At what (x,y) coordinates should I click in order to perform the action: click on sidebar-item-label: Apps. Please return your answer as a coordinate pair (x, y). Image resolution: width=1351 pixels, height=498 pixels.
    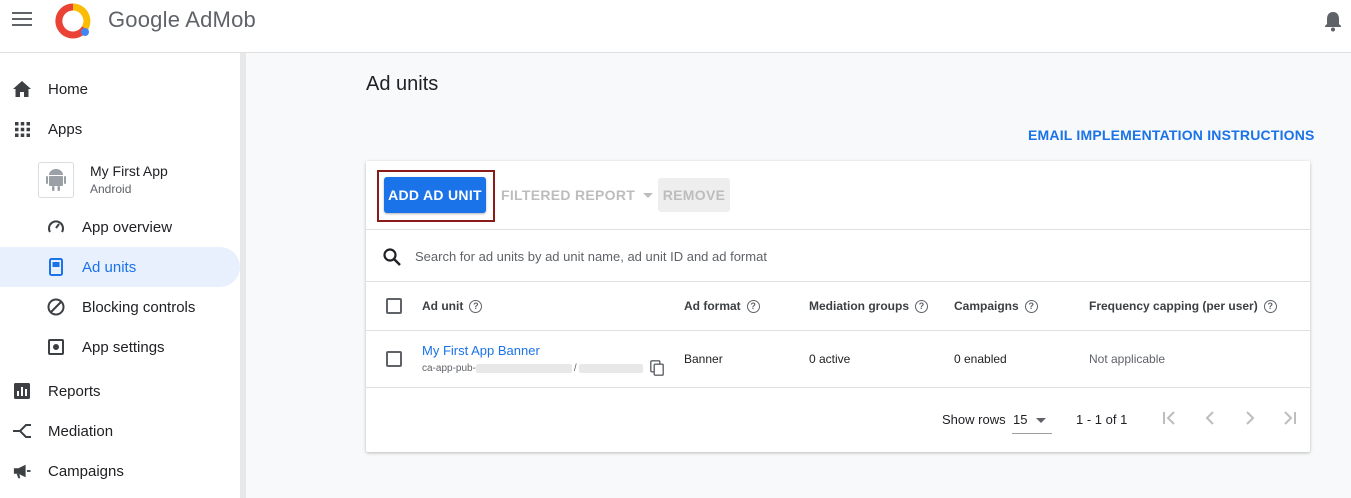
    Looking at the image, I should click on (65, 129).